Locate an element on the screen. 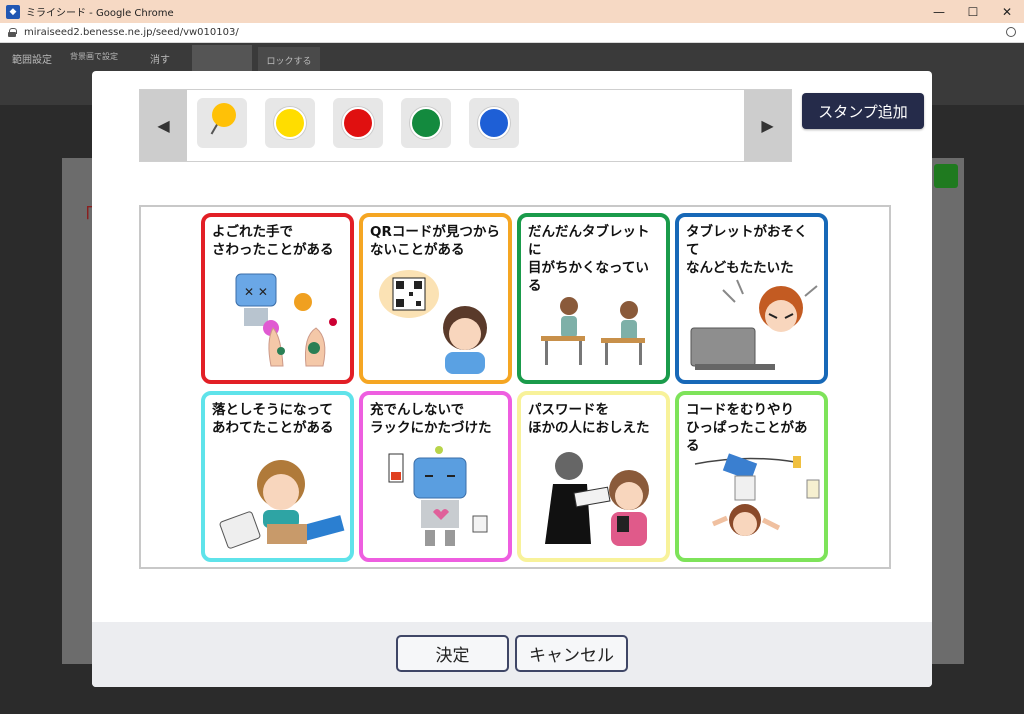 The image size is (1024, 714). card-slow-tablet: タブレットがおそくて なんどもたたいた is located at coordinates (751, 298).